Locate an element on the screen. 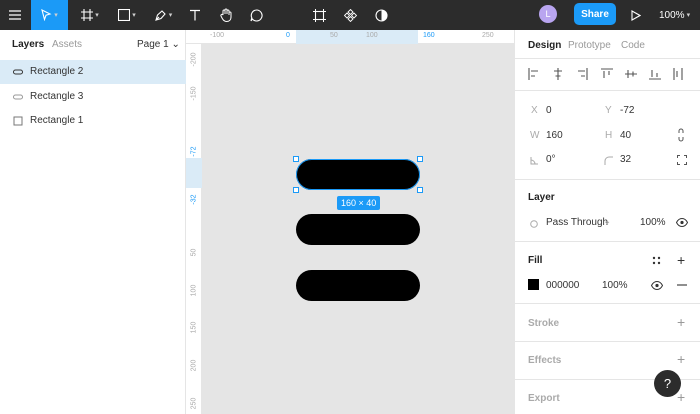  tab-design: Design is located at coordinates (544, 45).